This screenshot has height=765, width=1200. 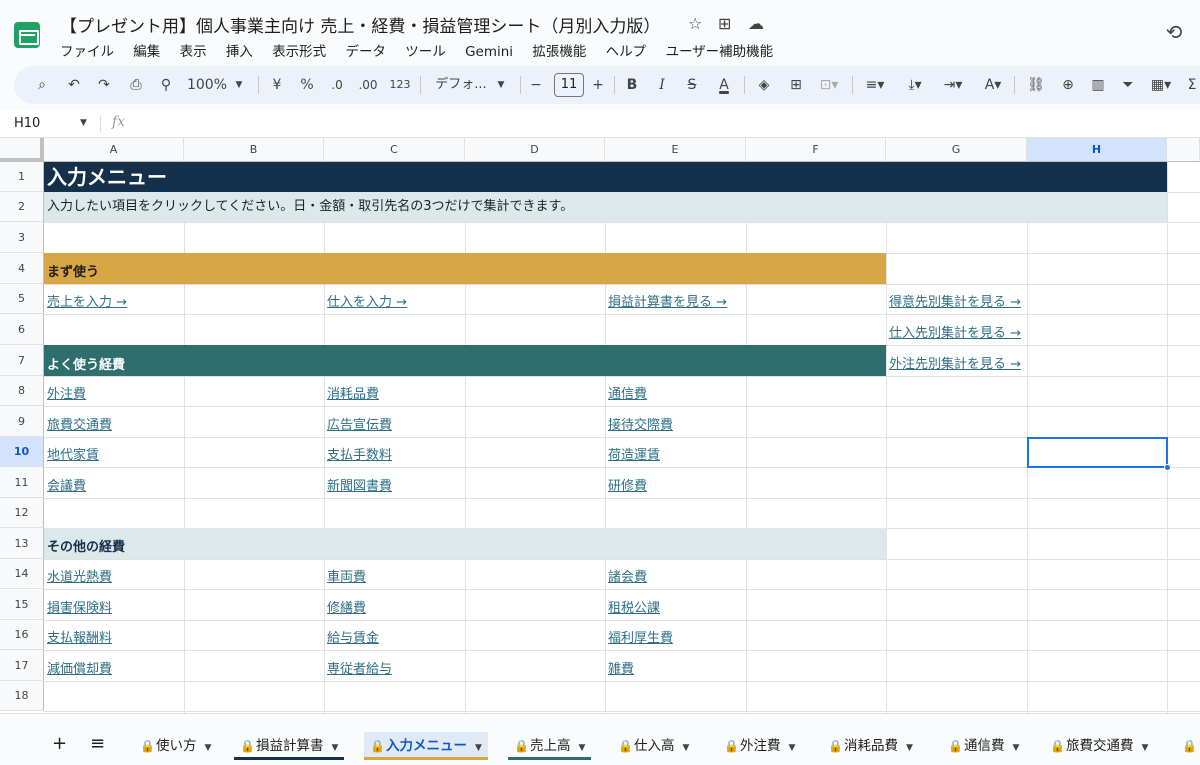 What do you see at coordinates (207, 85) in the screenshot?
I see `zoom-select: 100%` at bounding box center [207, 85].